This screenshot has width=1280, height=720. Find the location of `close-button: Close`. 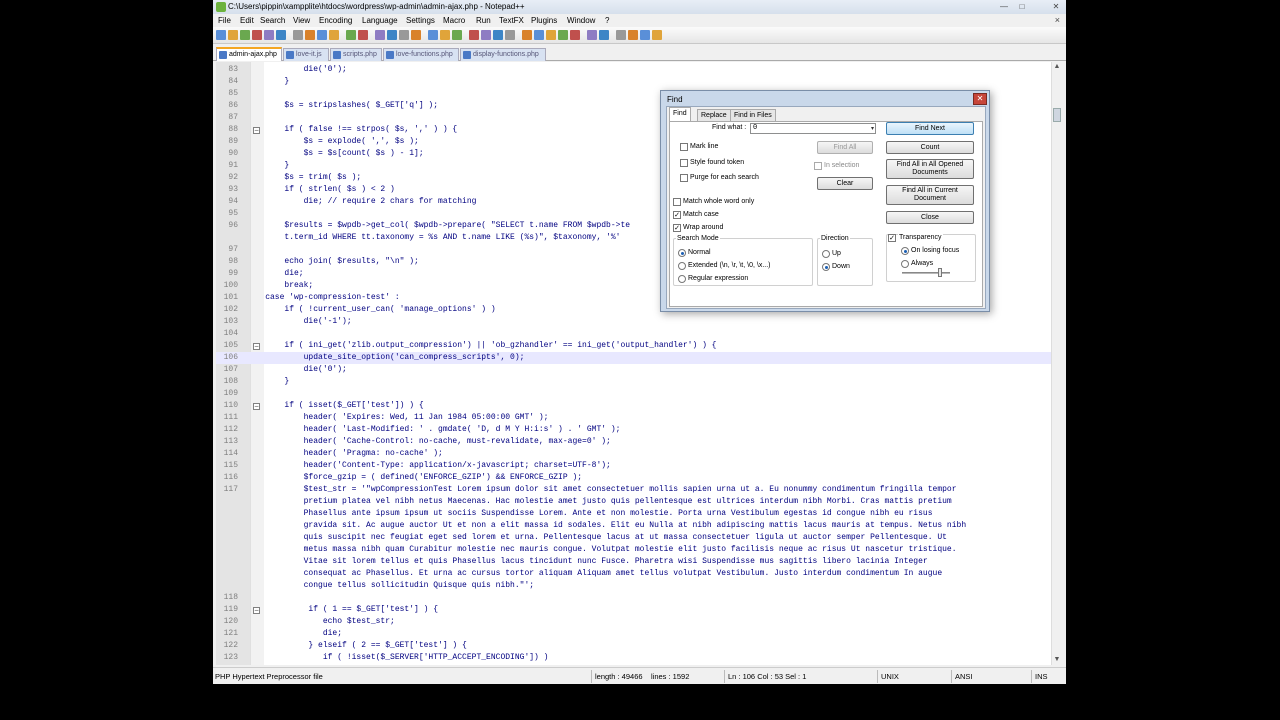

close-button: Close is located at coordinates (930, 217).